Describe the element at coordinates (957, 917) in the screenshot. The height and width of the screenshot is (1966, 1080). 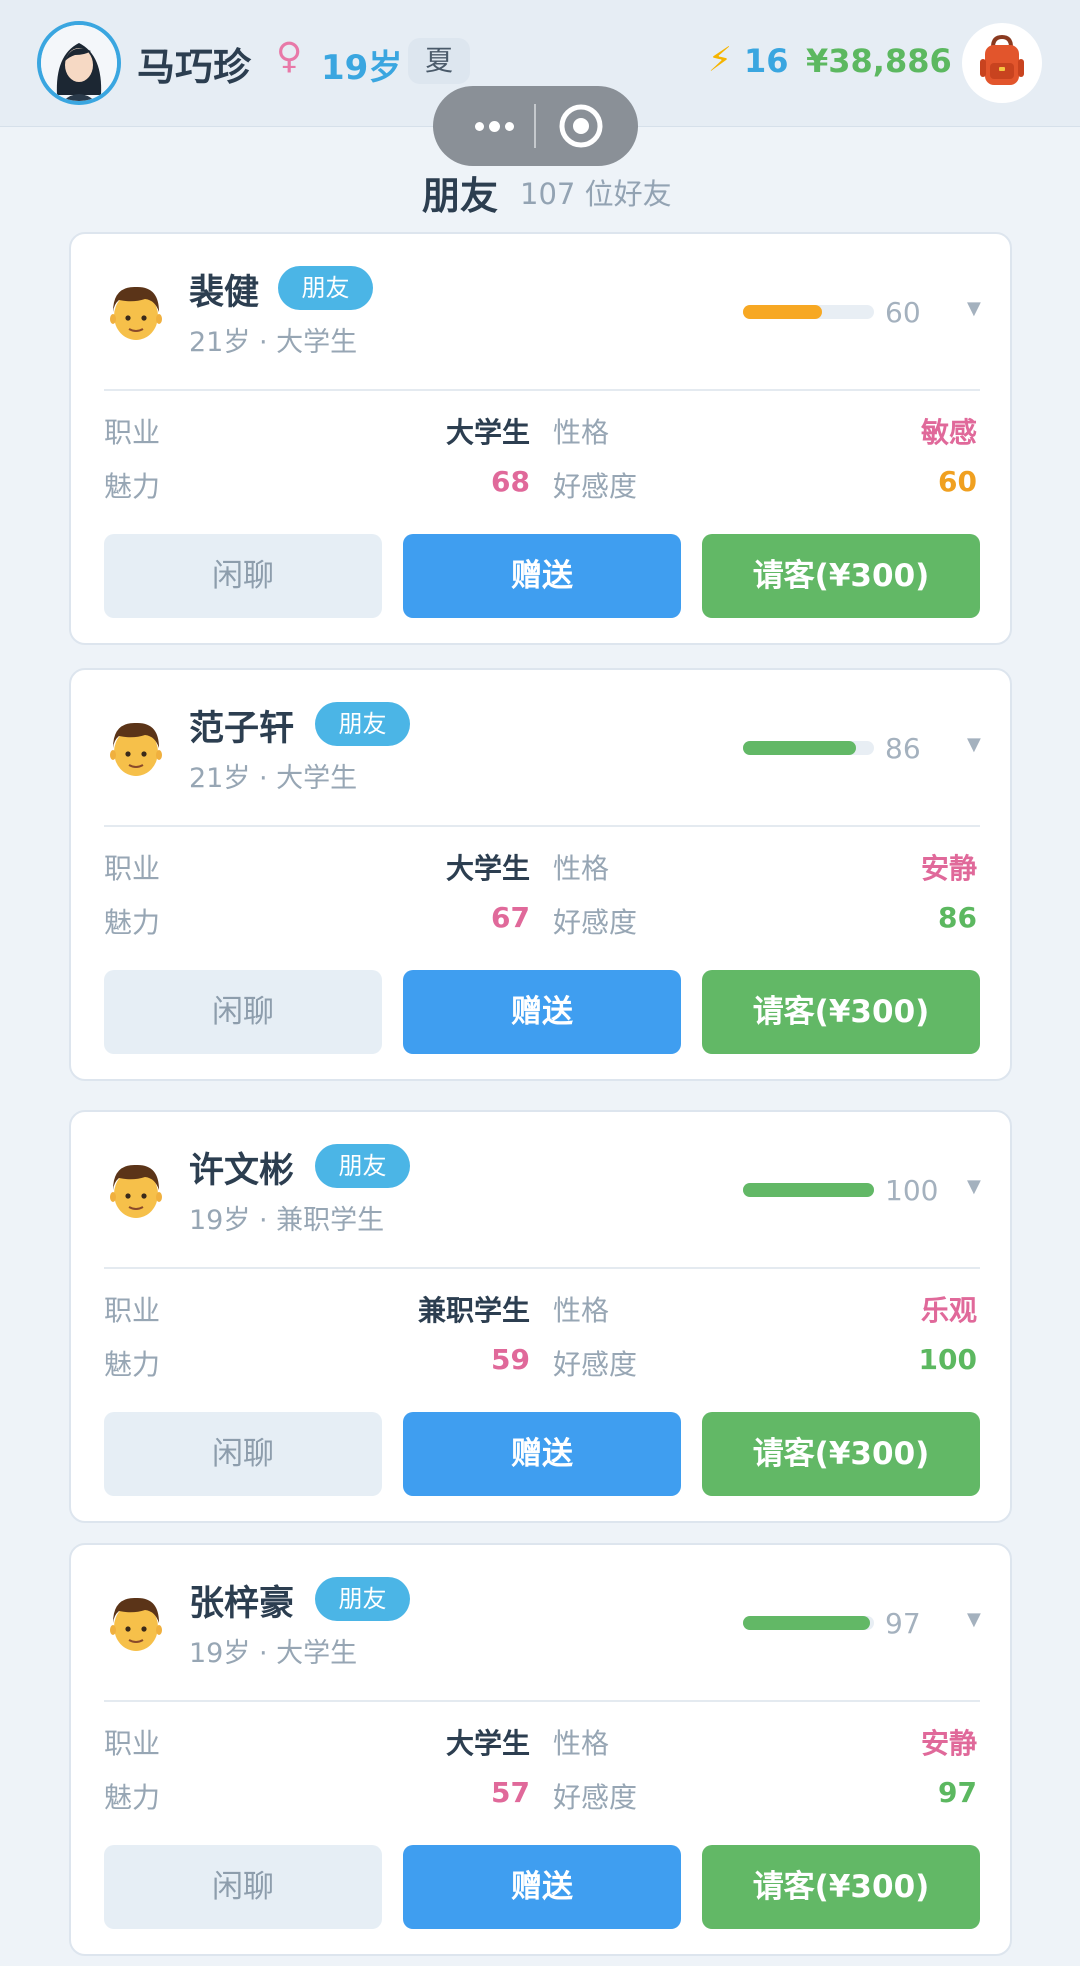
I see `affection-value: 86` at that location.